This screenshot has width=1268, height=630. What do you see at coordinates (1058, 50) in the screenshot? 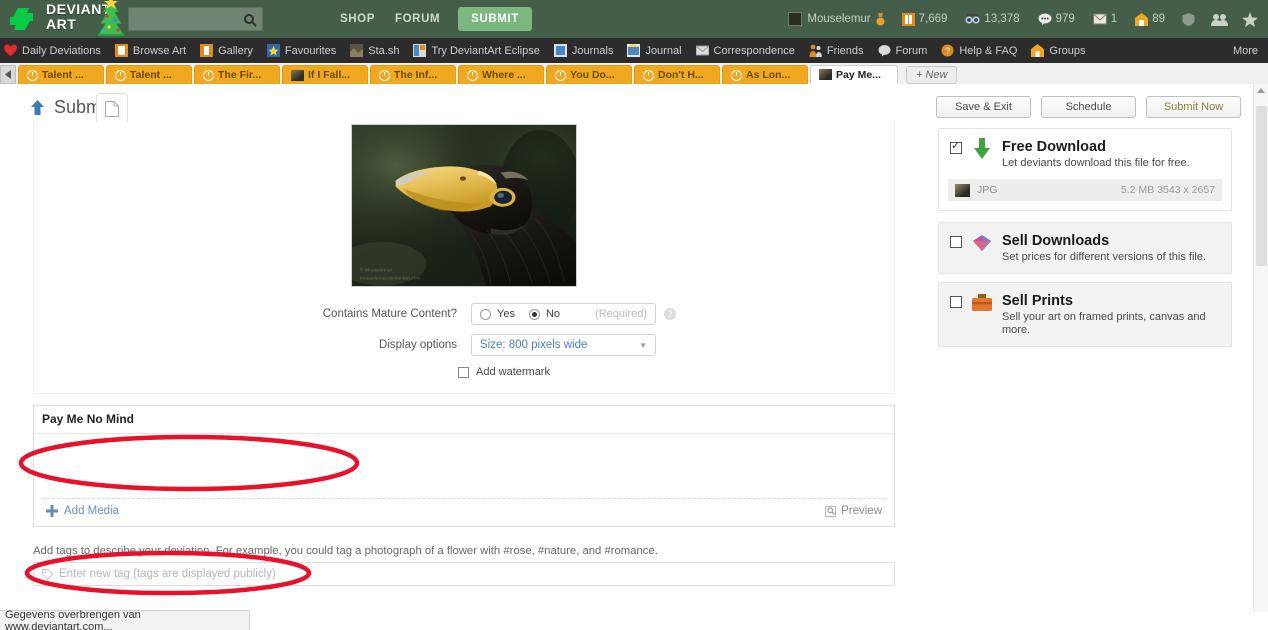
I see `nav-item-groups: Groups` at bounding box center [1058, 50].